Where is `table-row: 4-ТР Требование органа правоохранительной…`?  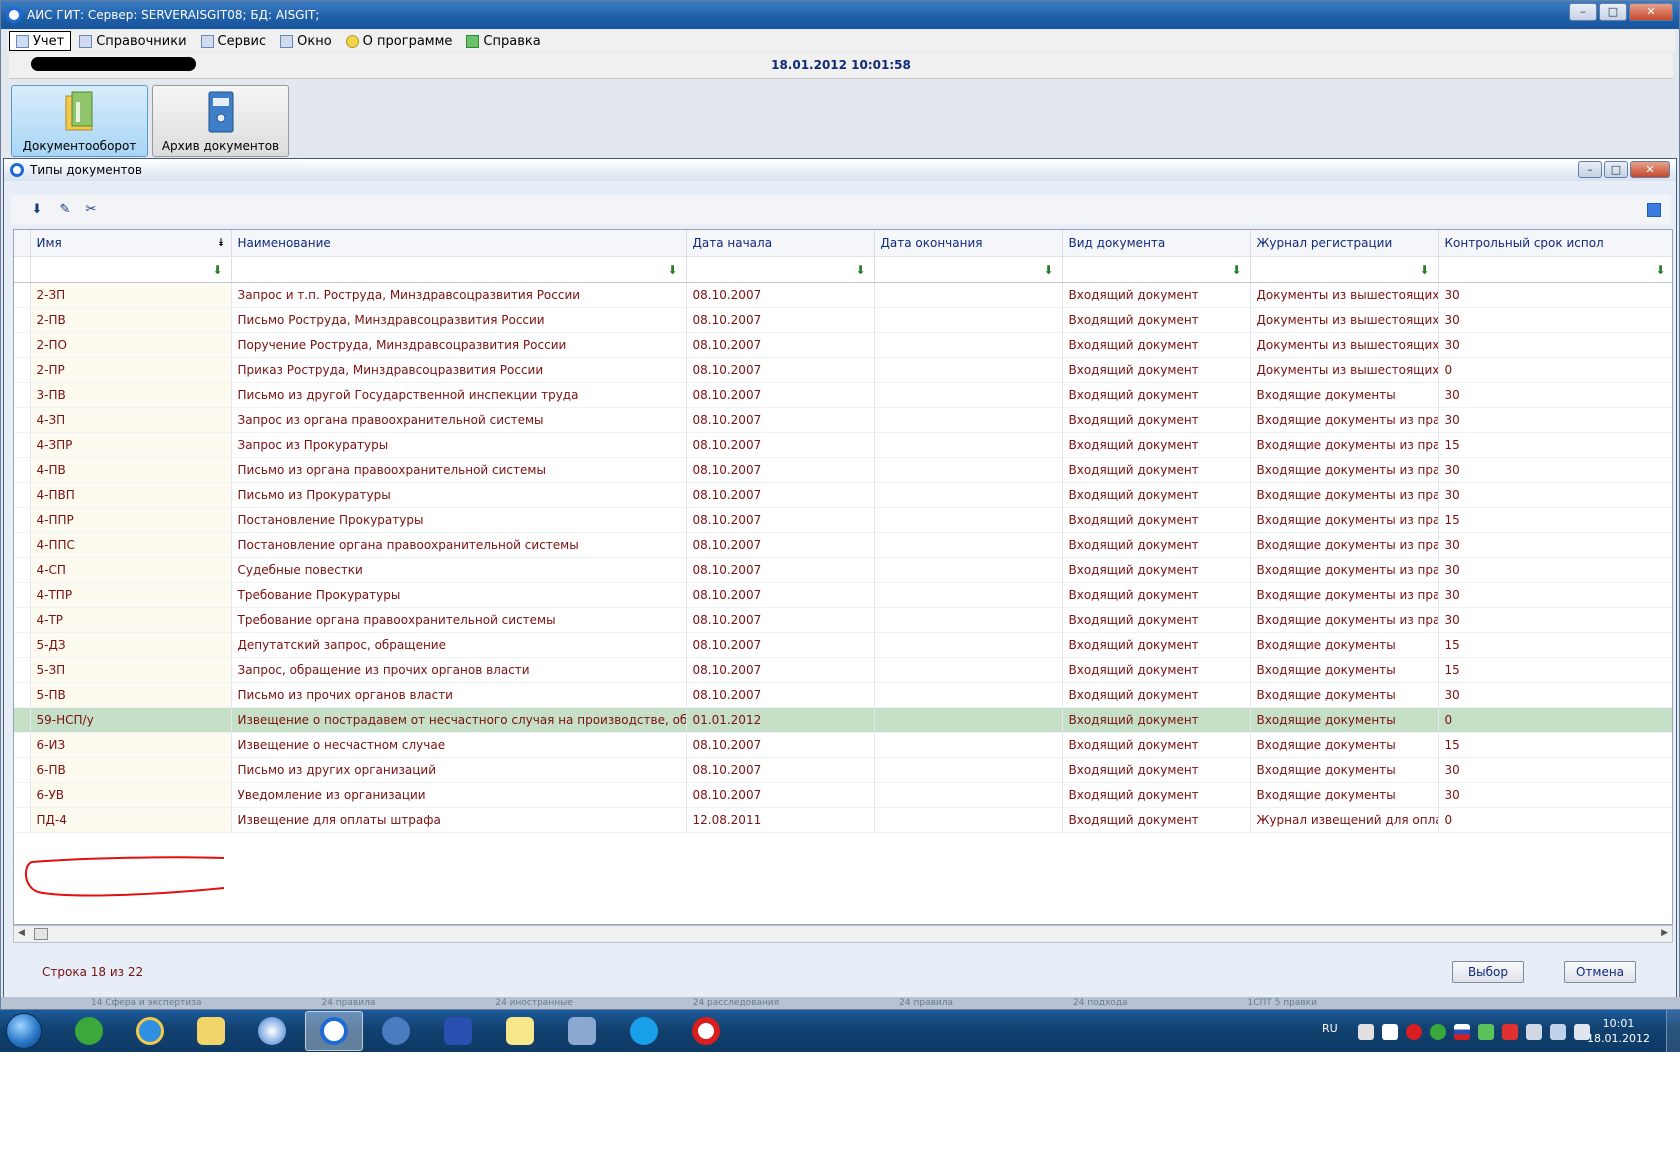 table-row: 4-ТР Требование органа правоохранительной… is located at coordinates (843, 620).